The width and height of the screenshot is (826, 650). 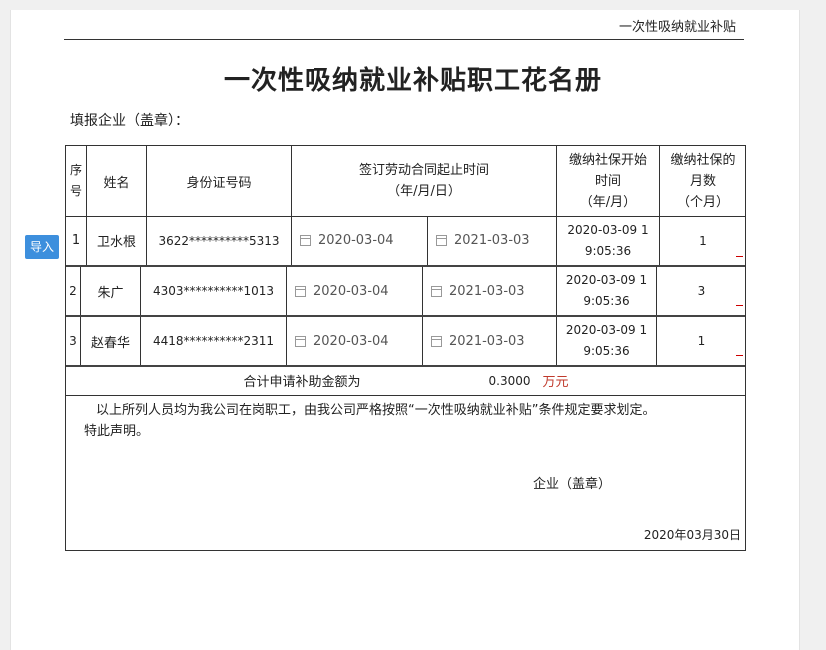 I want to click on header-contract-line1: 签订劳动合同起止时间, so click(x=423, y=170).